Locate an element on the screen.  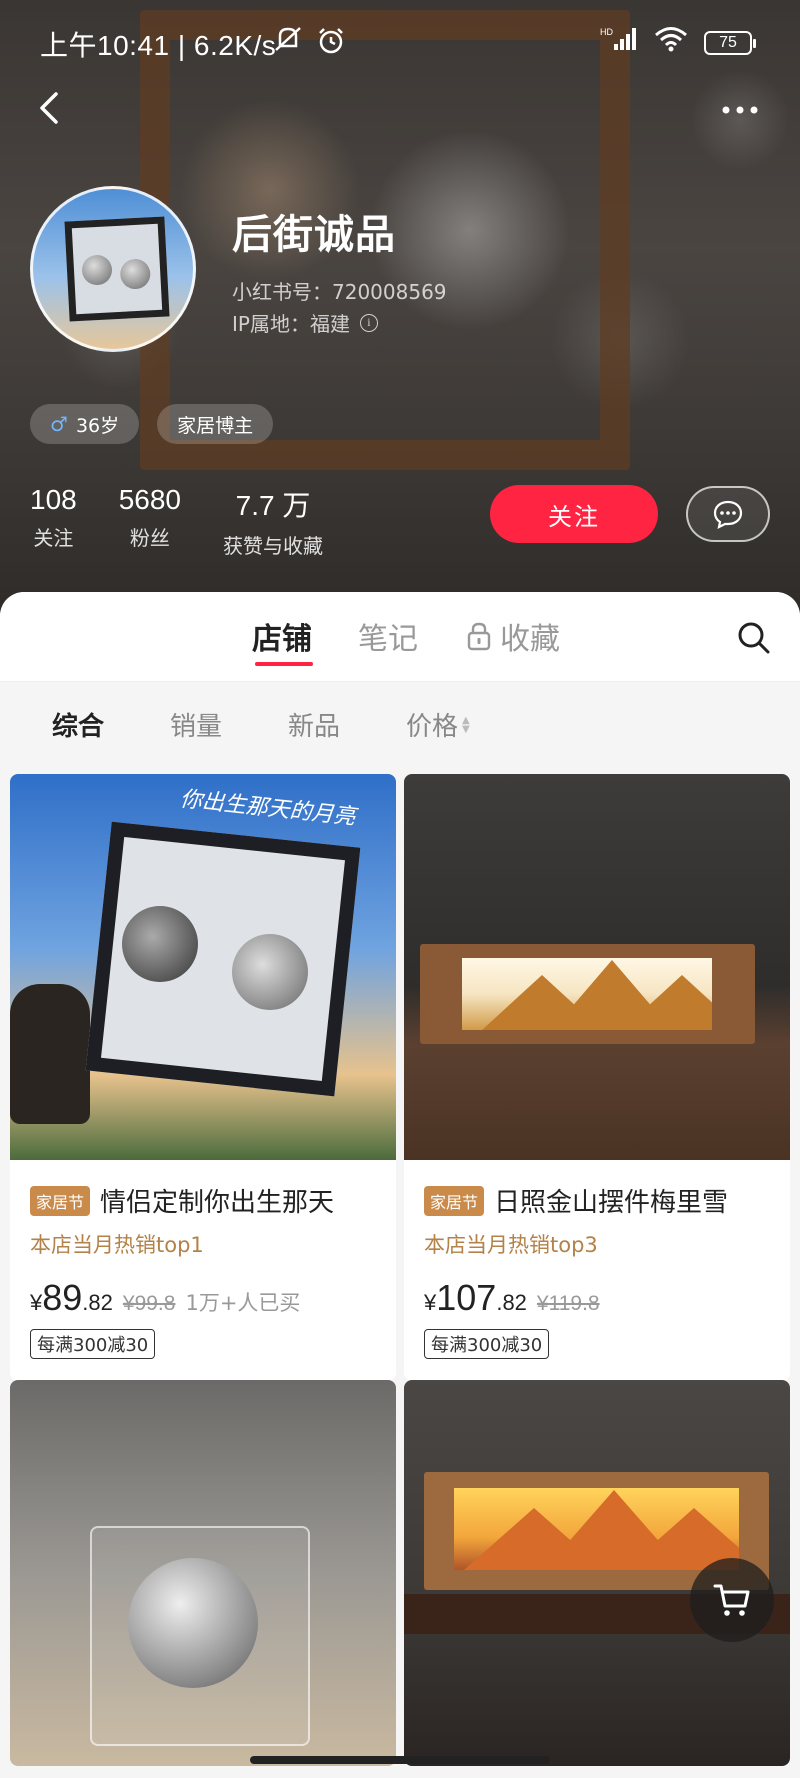
wifi-icon is located at coordinates (671, 42).